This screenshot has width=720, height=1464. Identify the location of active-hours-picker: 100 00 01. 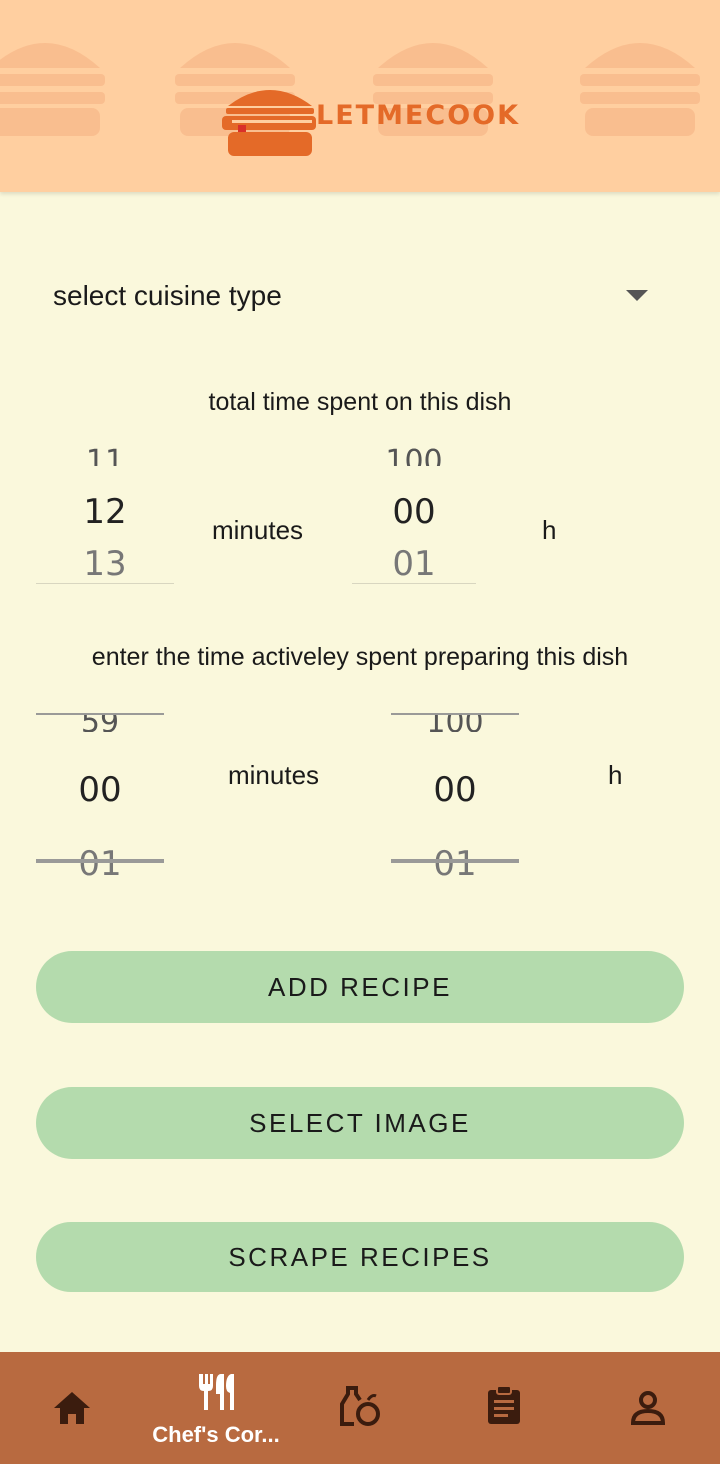
(455, 792).